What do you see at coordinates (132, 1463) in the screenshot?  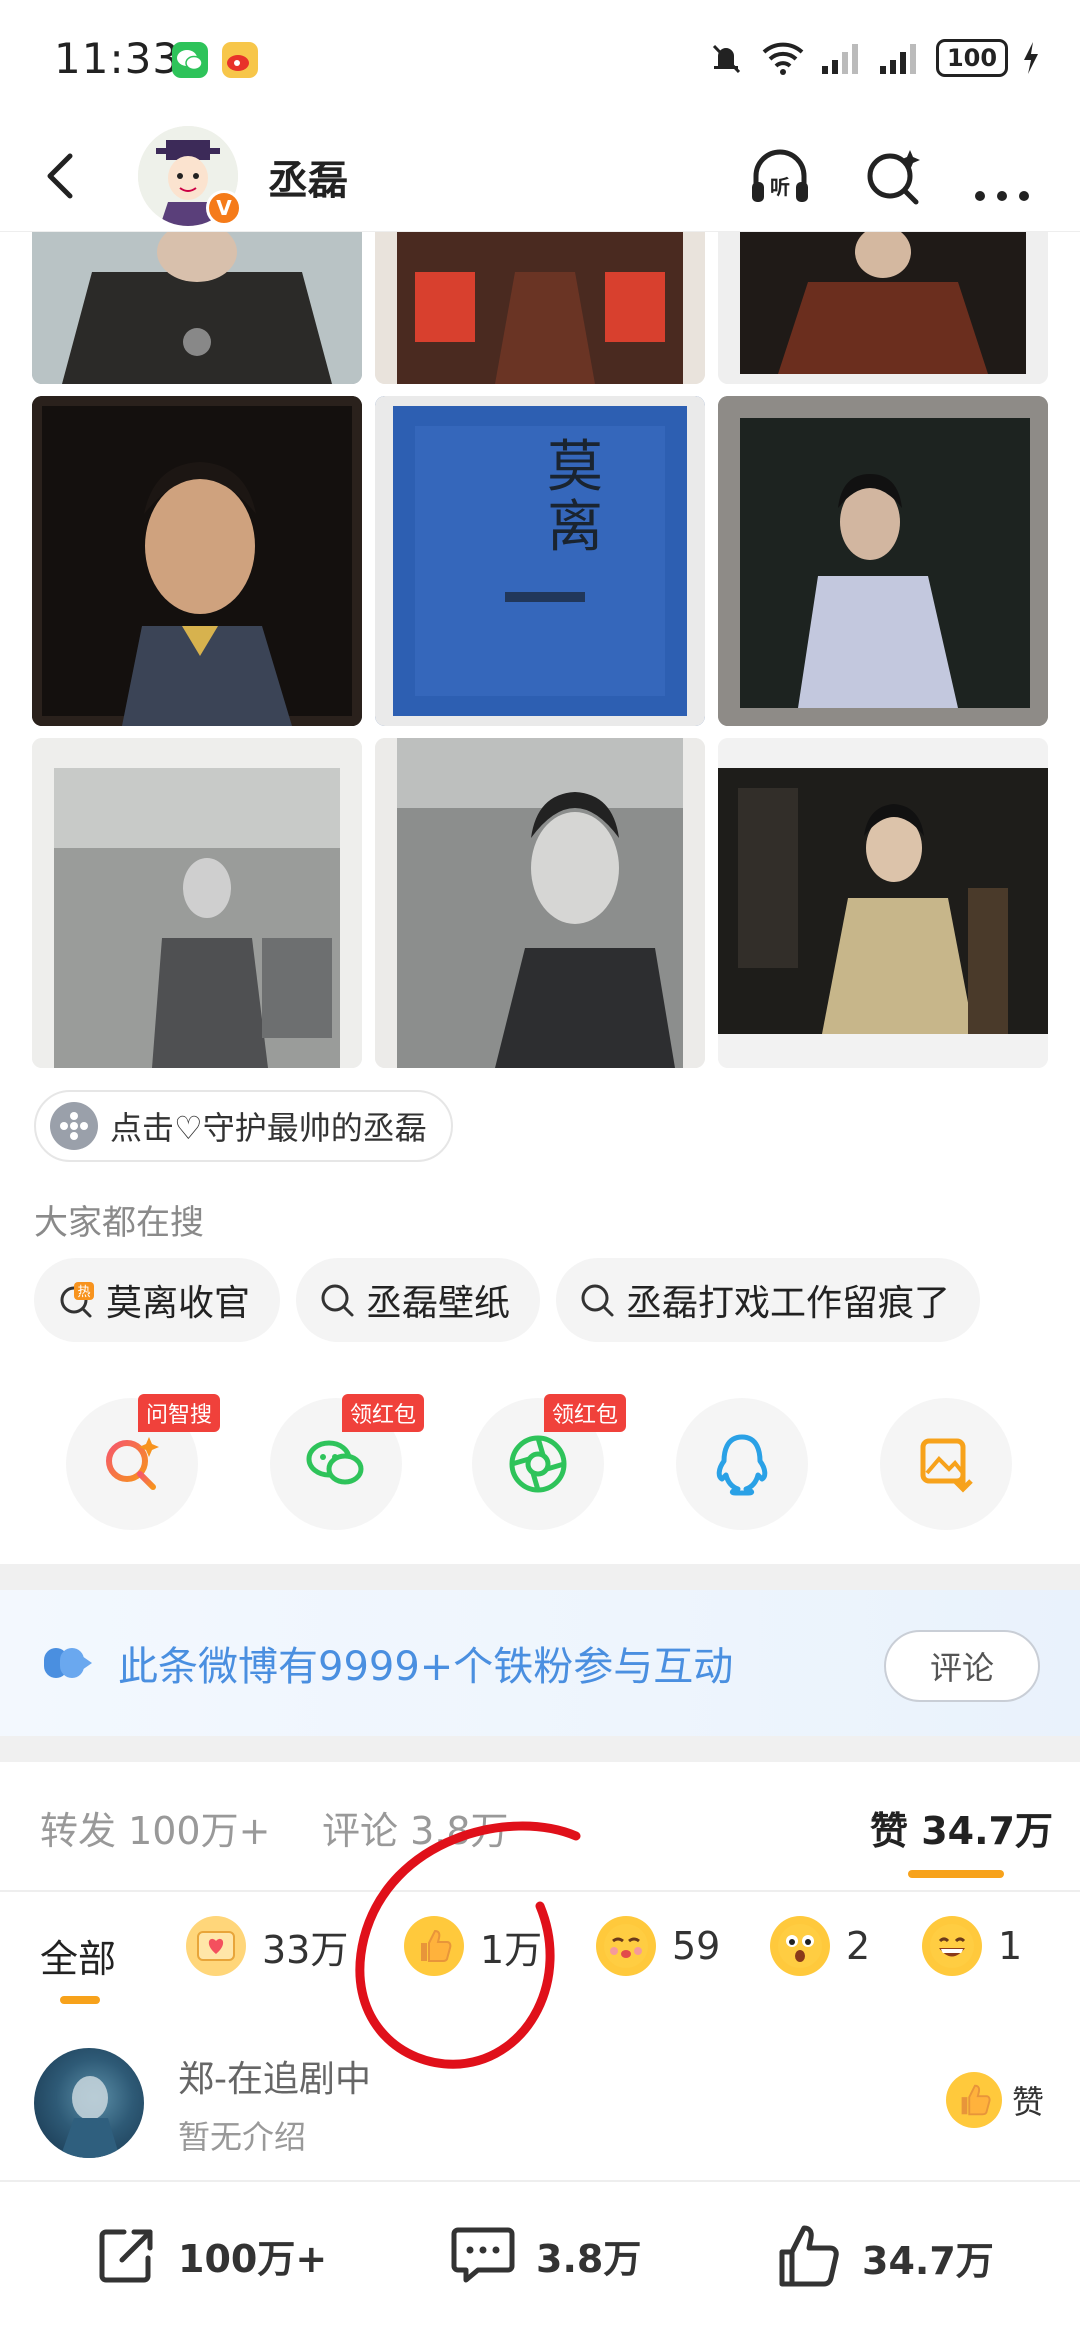 I see `smart-search-icon` at bounding box center [132, 1463].